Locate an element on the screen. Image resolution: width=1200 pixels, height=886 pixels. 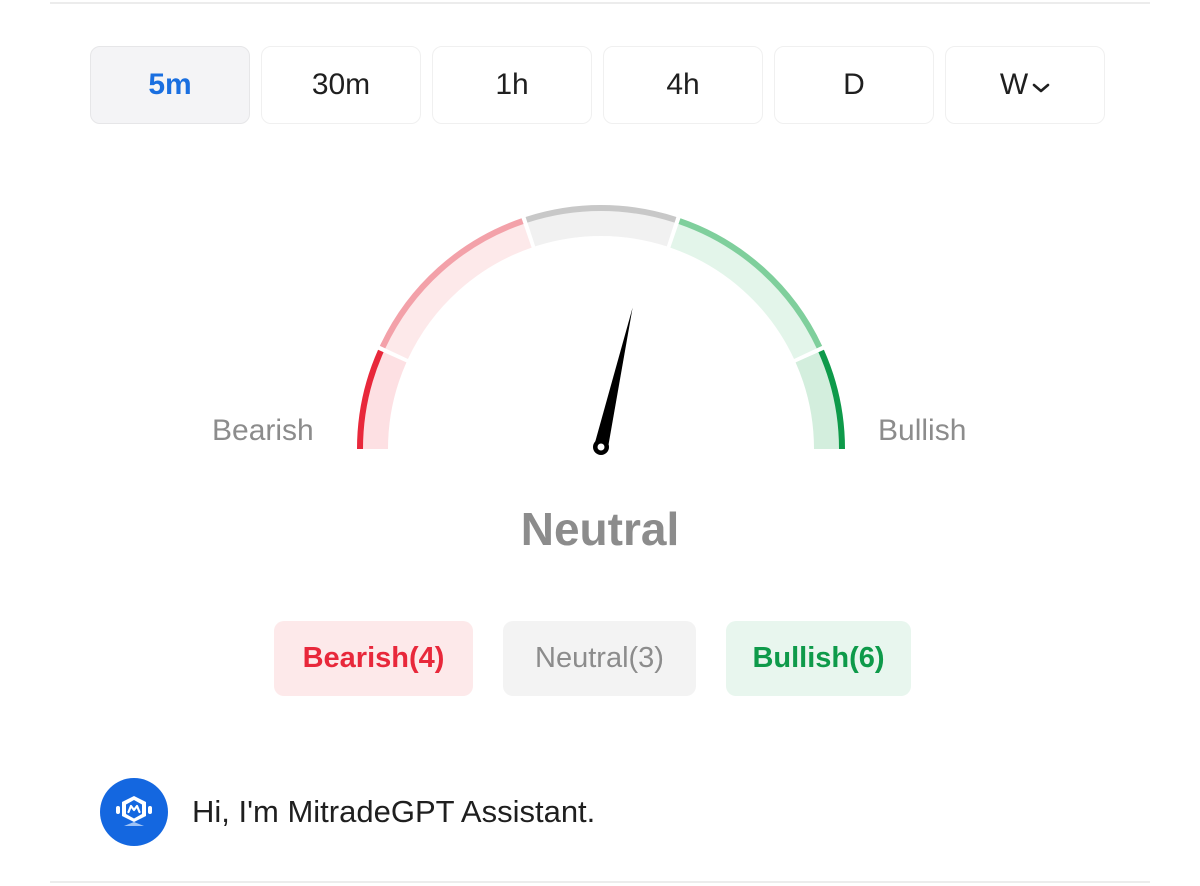
gauge-segment-neutral-band is located at coordinates (601, 226).